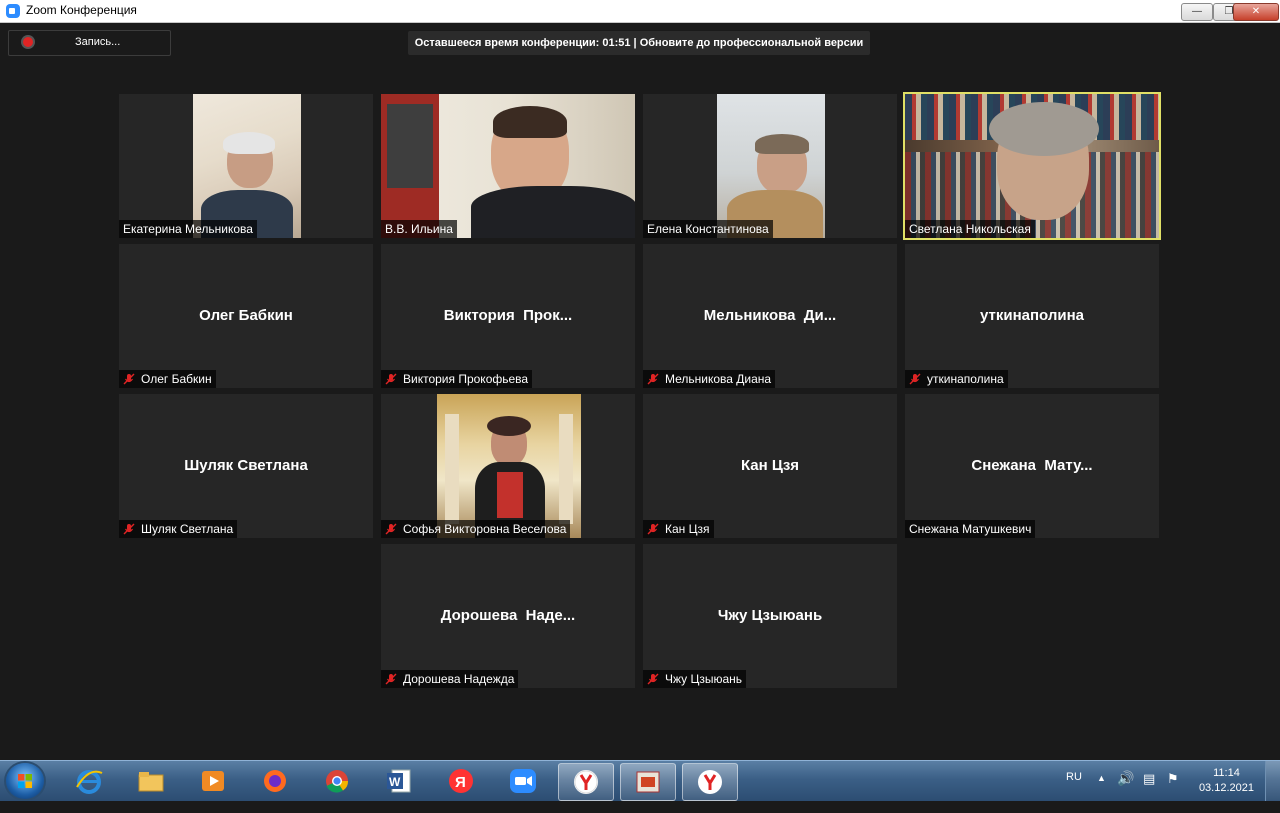 The image size is (1280, 813). What do you see at coordinates (1074, 791) in the screenshot?
I see `language-indicator: RU` at bounding box center [1074, 791].